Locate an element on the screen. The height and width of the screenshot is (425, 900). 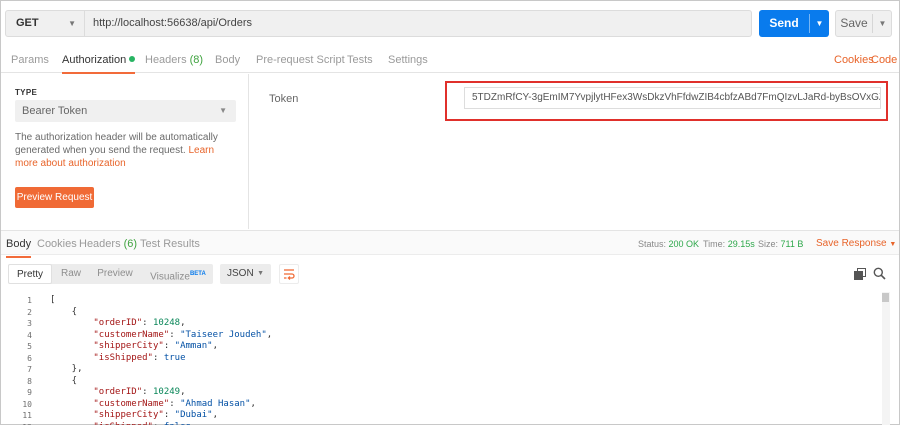
code-text: { is located at coordinates (63, 313).